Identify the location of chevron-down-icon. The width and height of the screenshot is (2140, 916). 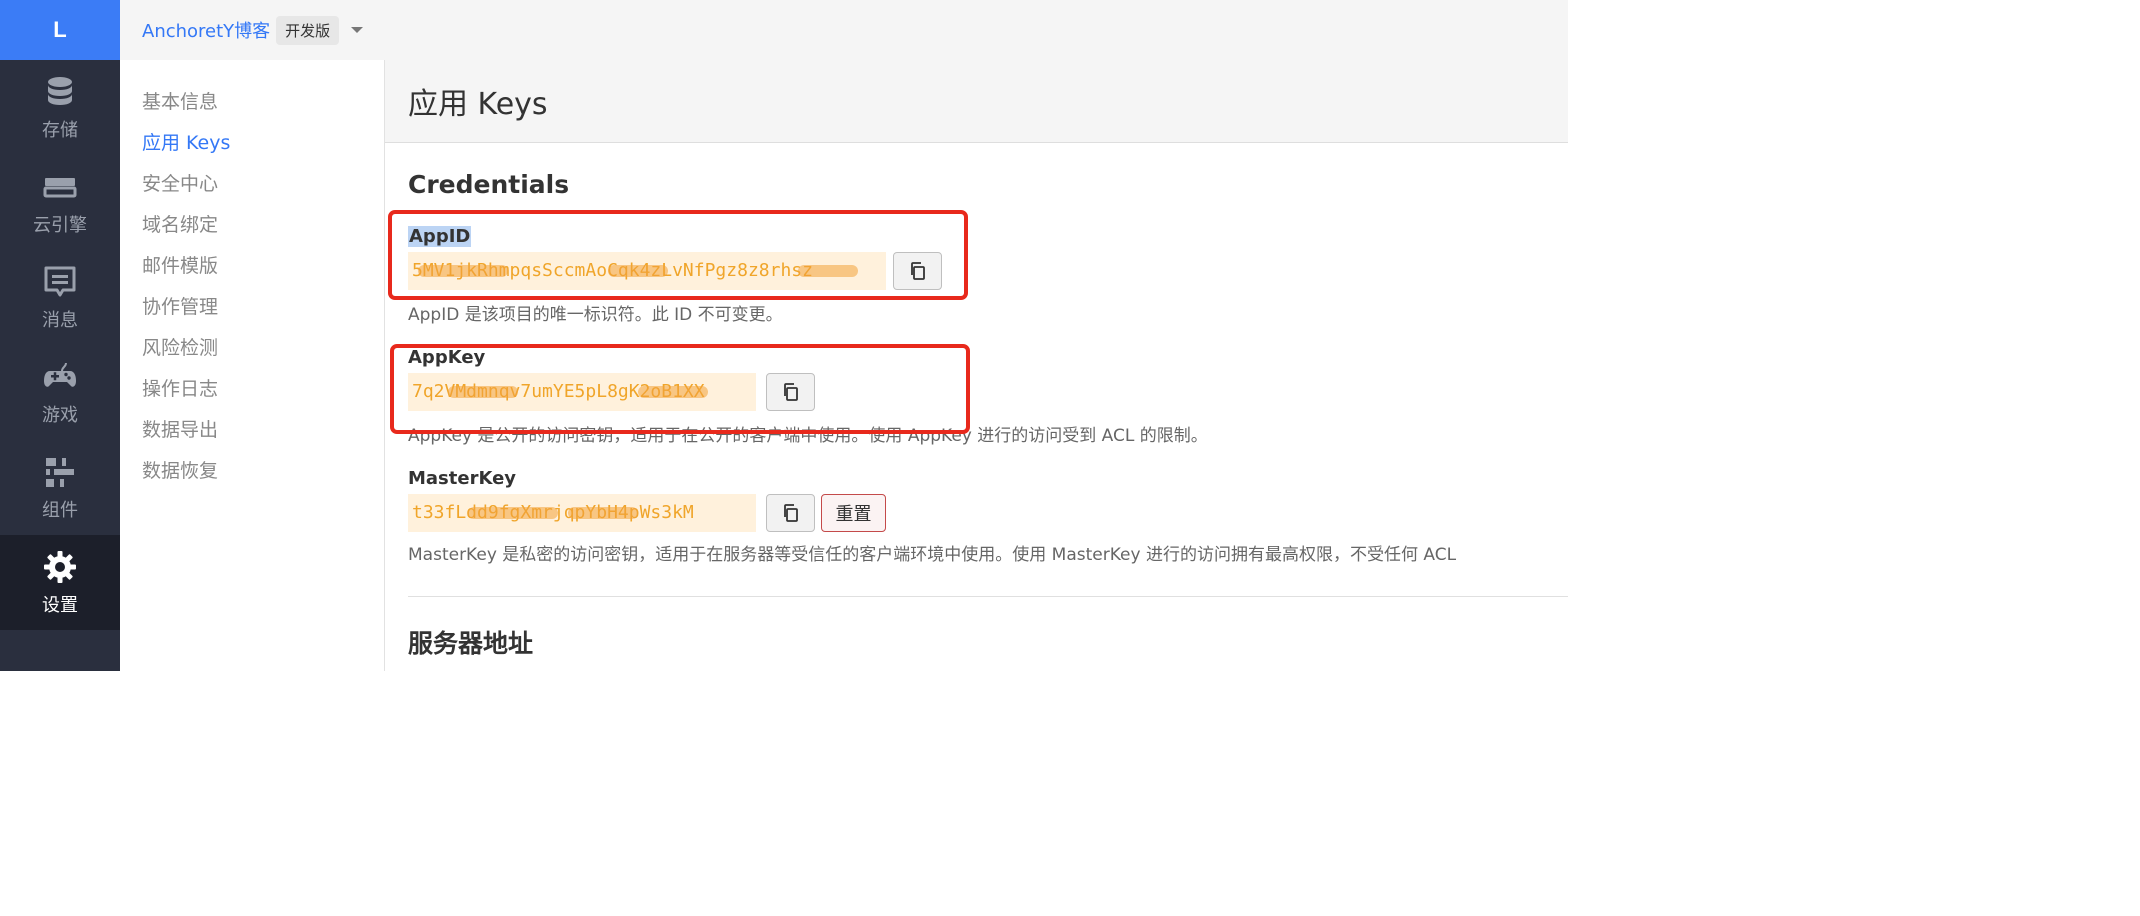
(357, 30).